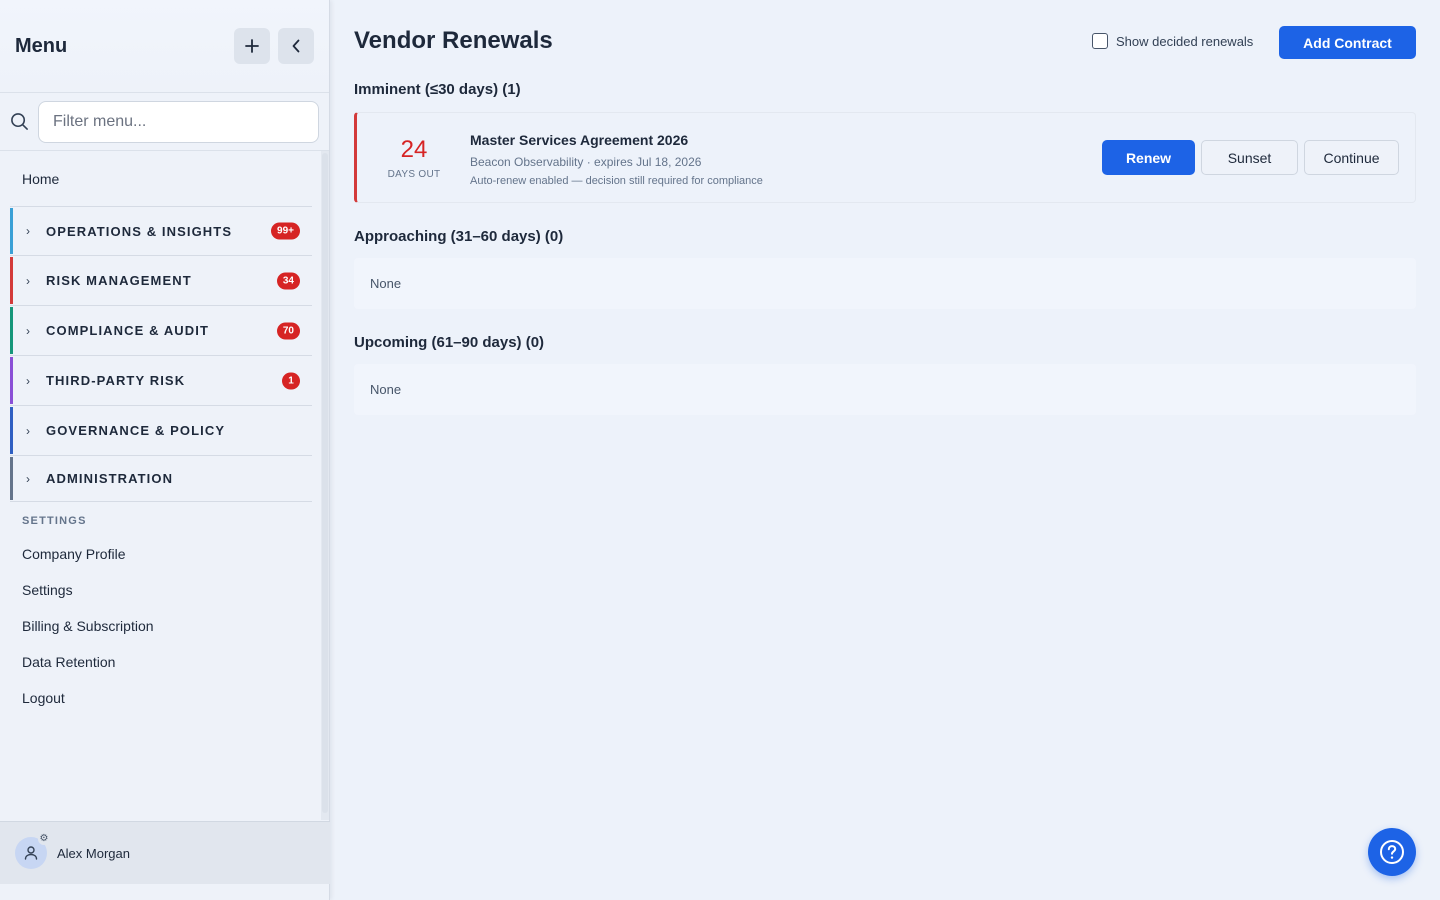 The height and width of the screenshot is (900, 1440). I want to click on collapse-sidebar-button, so click(296, 46).